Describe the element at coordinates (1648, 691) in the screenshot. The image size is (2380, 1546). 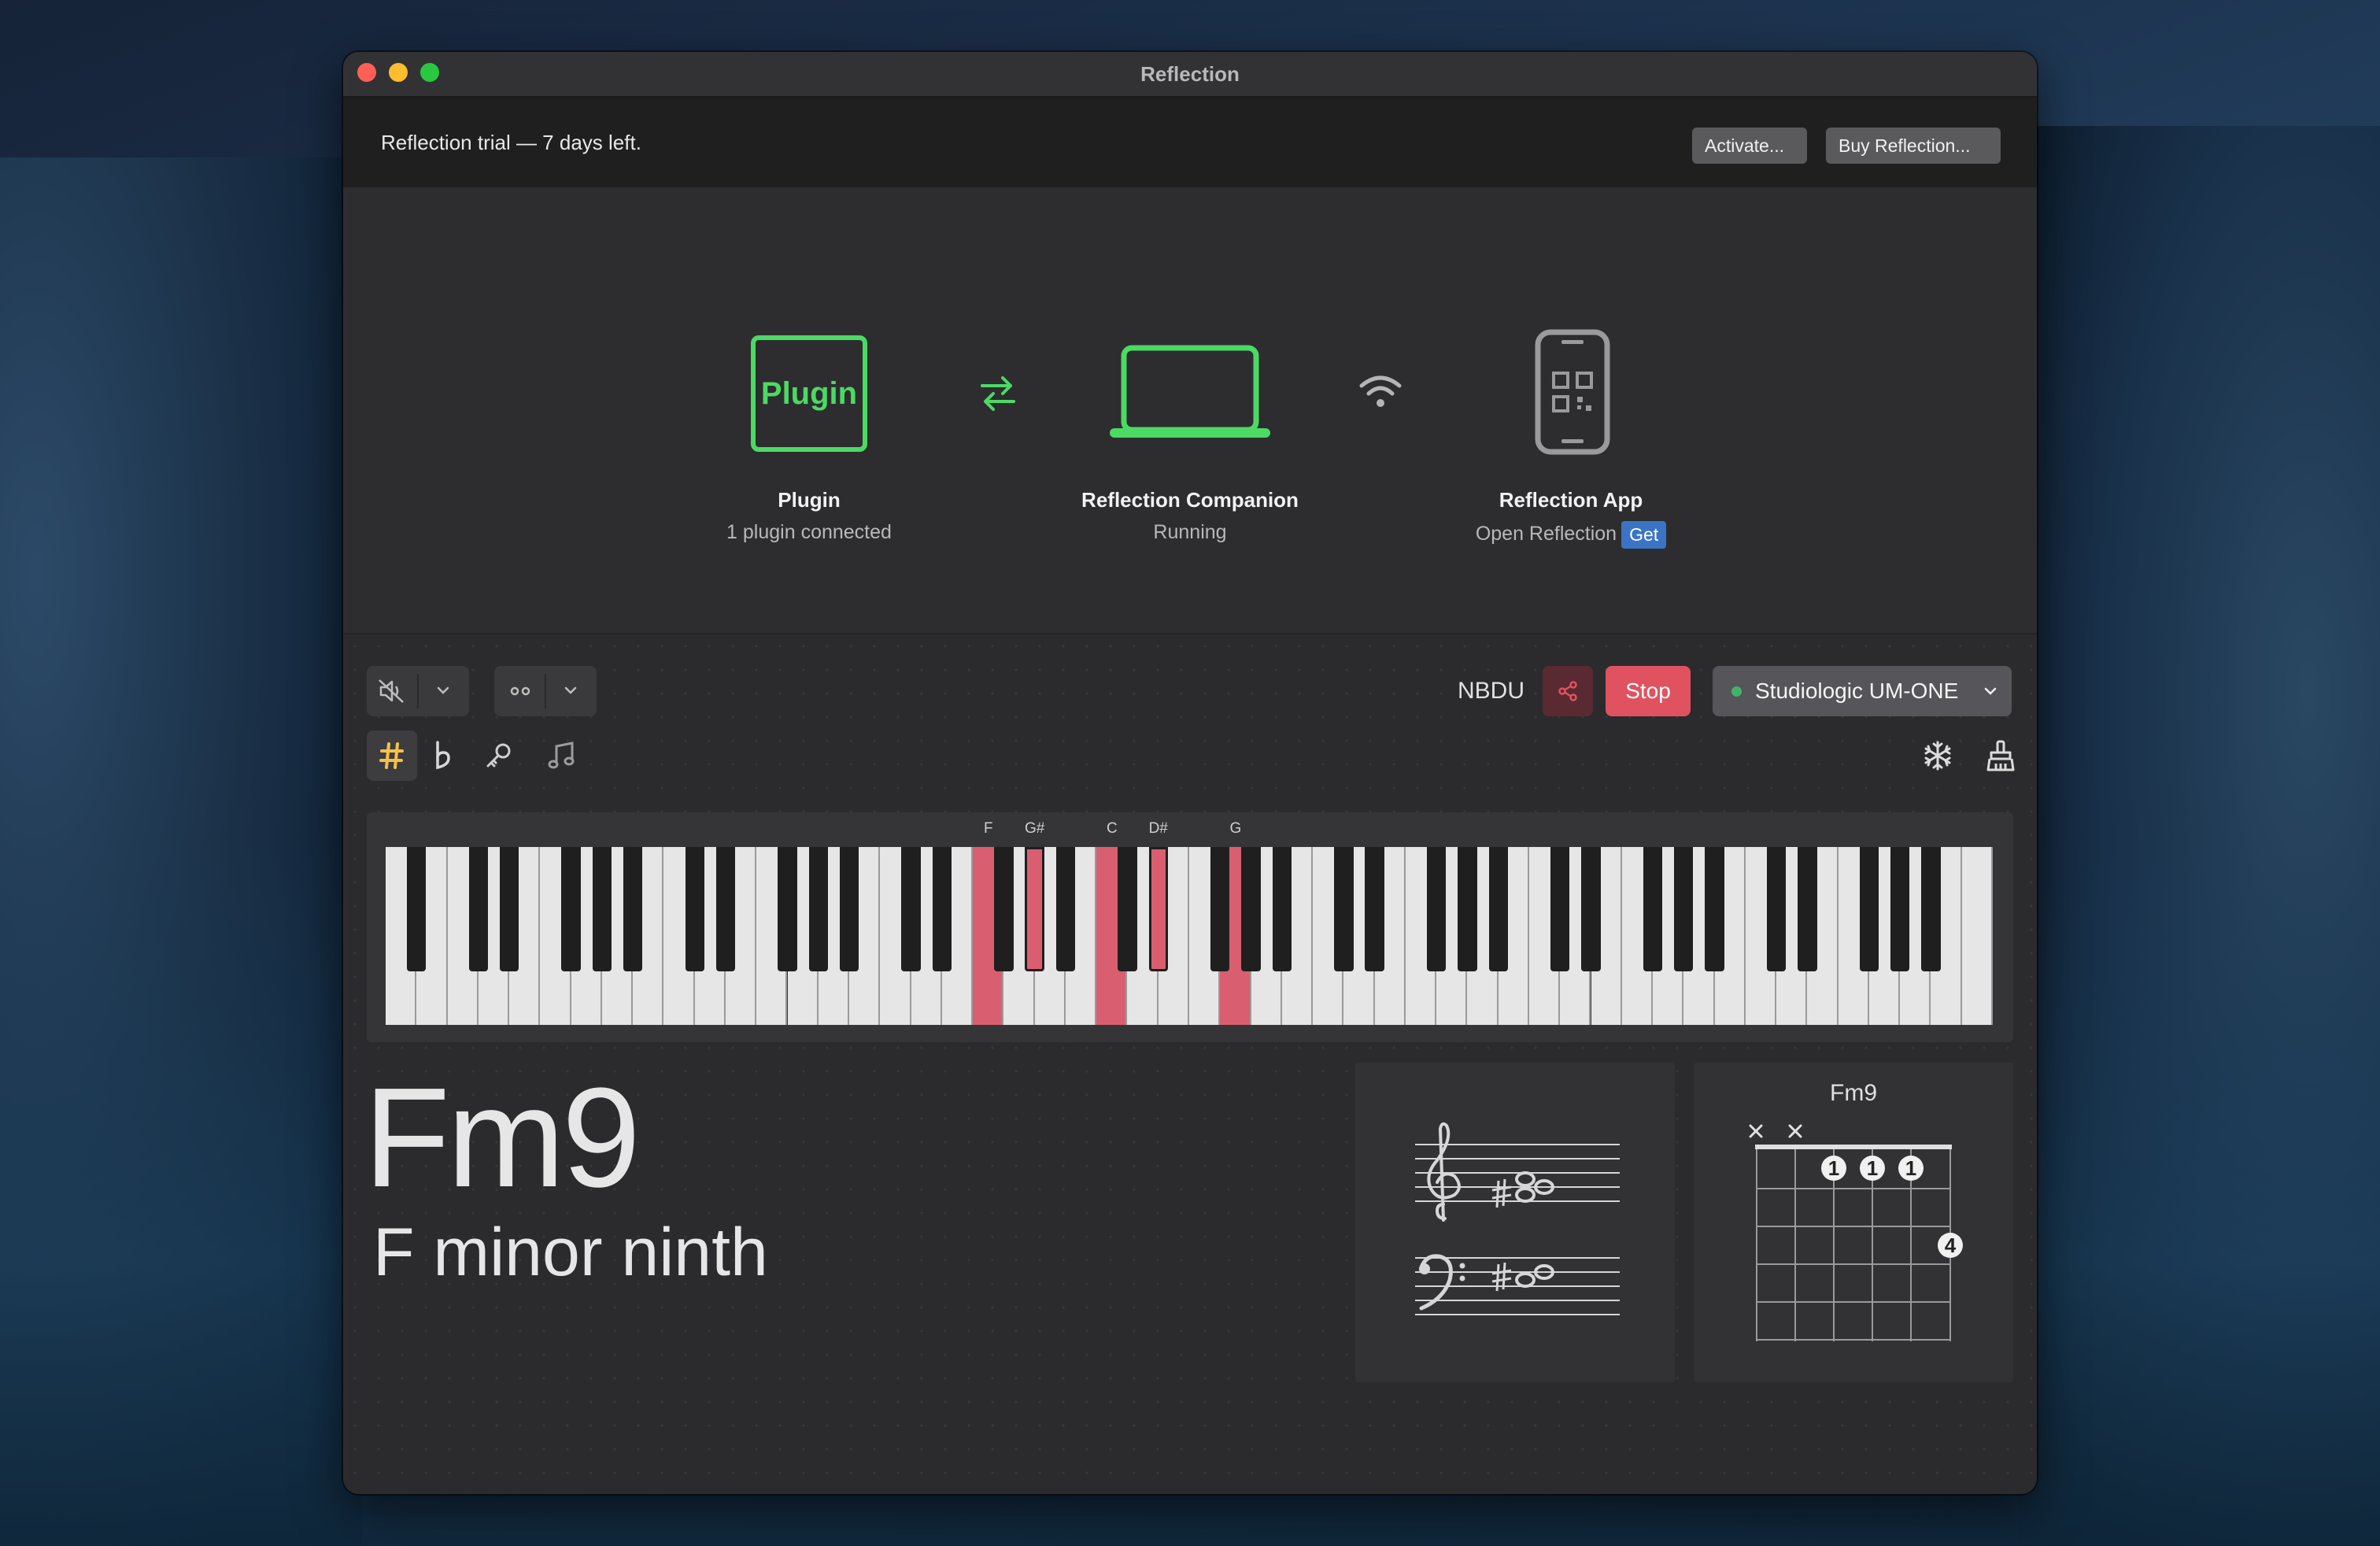
I see `stop-button: Stop` at that location.